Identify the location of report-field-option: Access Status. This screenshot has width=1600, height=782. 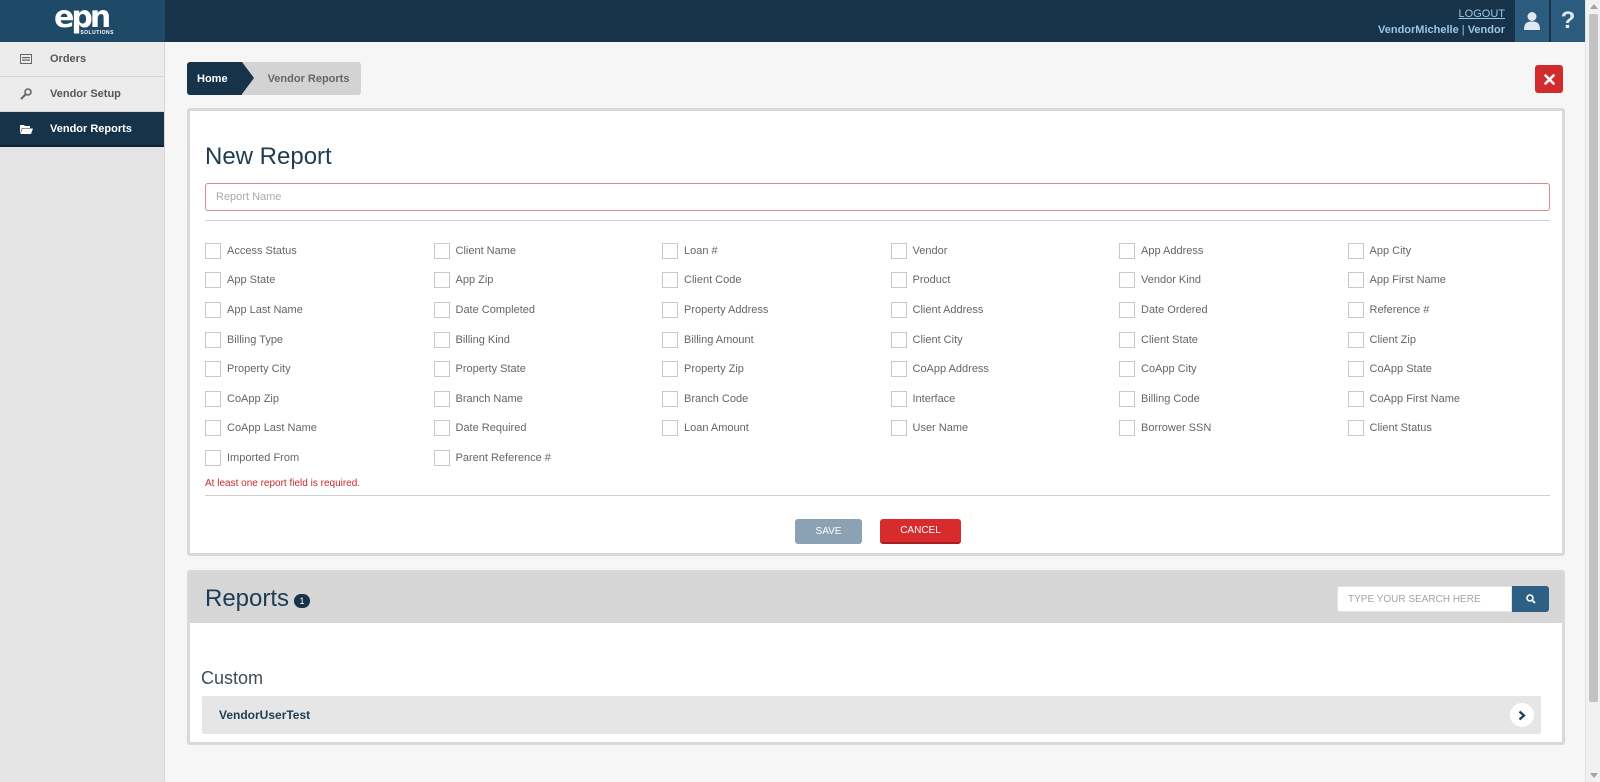
(319, 251).